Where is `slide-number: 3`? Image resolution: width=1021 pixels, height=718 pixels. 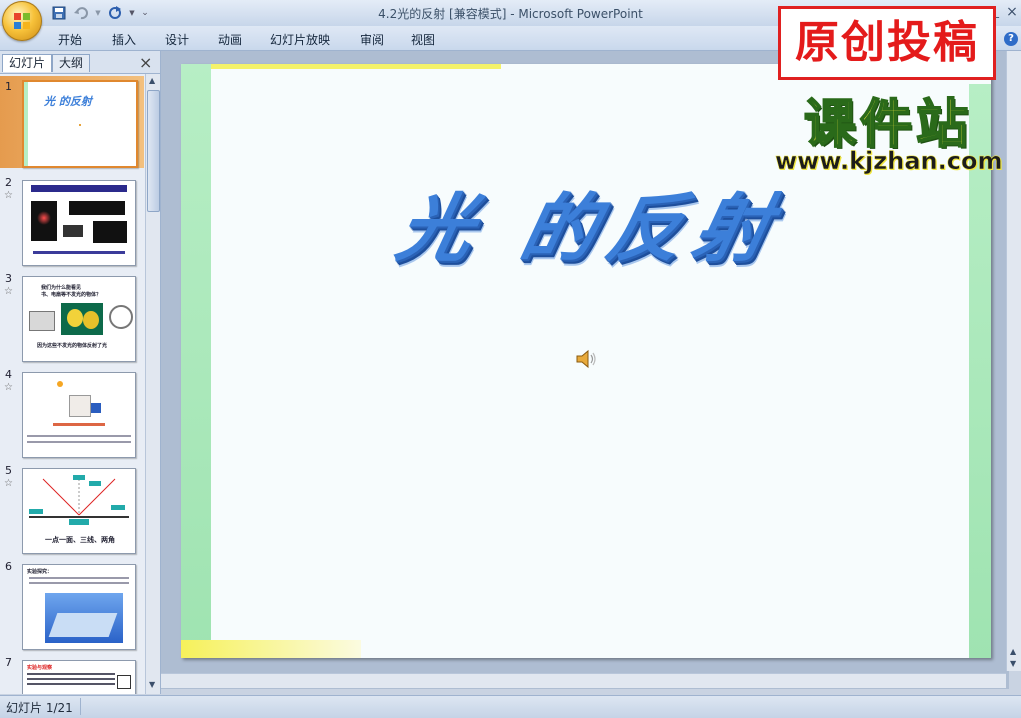
slide-number: 3 is located at coordinates (8, 278).